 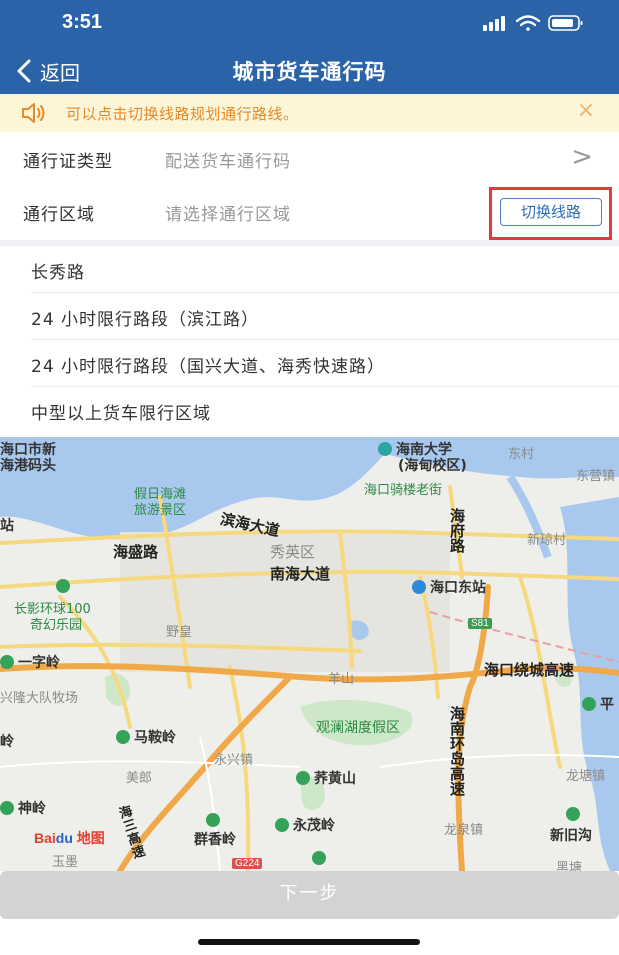 What do you see at coordinates (551, 212) in the screenshot?
I see `switch-route-button: 切换线路` at bounding box center [551, 212].